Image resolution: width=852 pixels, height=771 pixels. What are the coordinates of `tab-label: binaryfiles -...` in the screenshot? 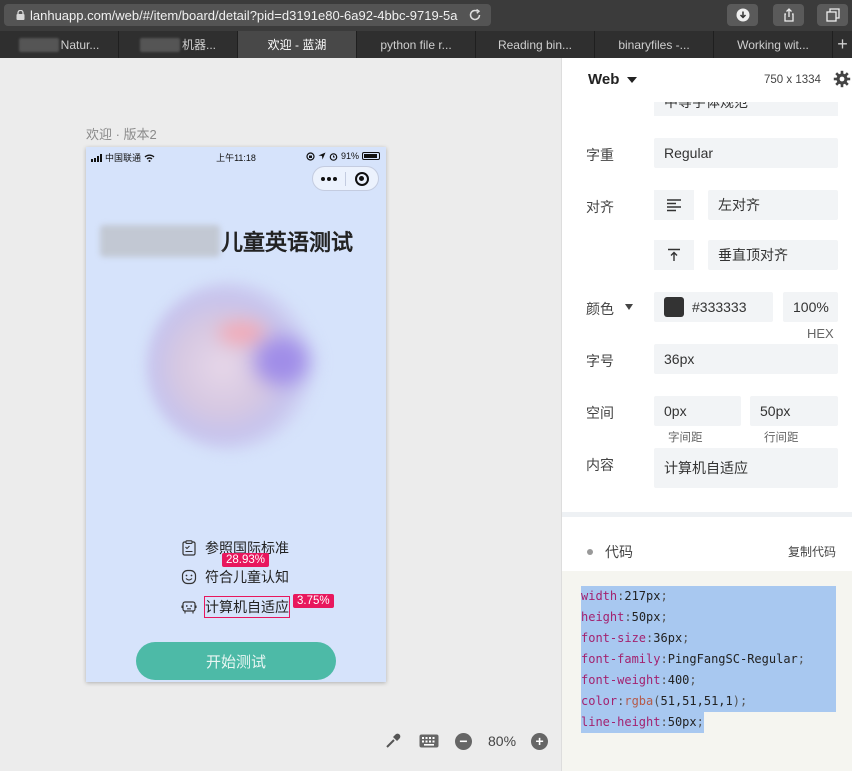 It's located at (654, 44).